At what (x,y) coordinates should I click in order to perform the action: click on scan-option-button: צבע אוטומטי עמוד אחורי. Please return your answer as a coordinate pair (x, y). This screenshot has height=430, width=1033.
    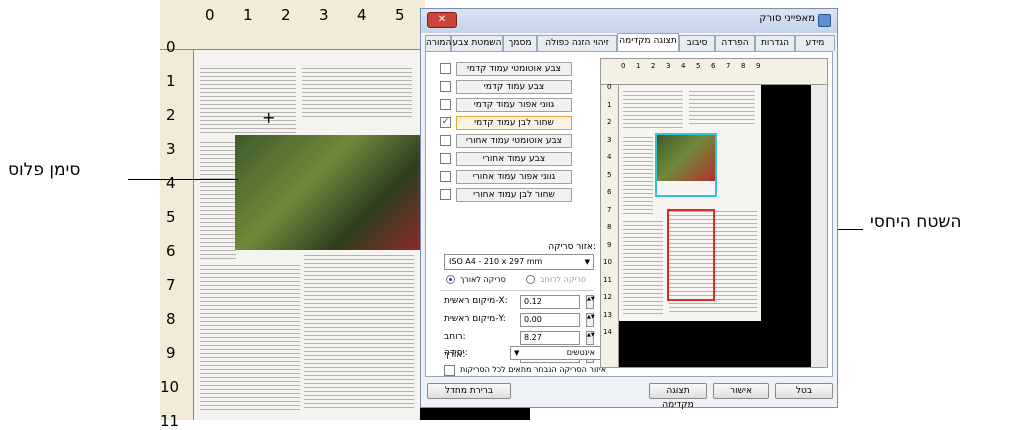
    Looking at the image, I should click on (514, 141).